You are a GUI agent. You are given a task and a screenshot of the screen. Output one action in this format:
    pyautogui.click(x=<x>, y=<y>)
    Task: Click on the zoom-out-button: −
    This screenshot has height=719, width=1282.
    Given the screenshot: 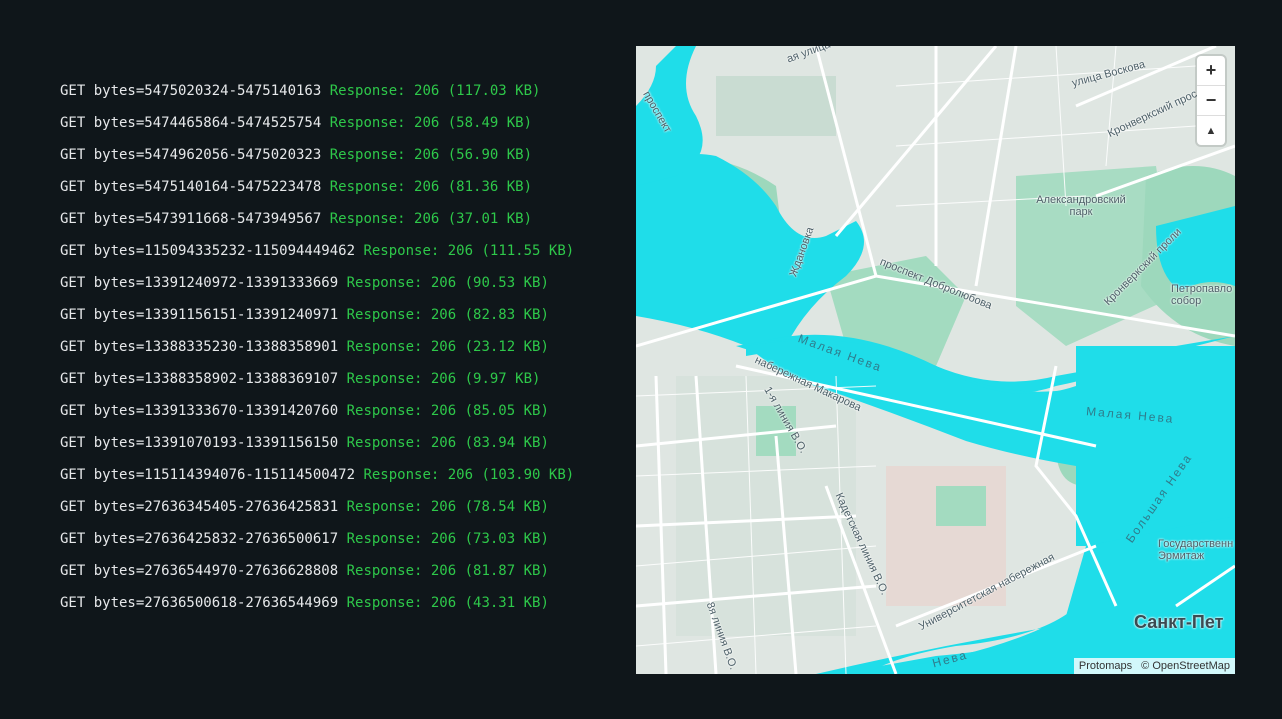 What is the action you would take?
    pyautogui.click(x=1211, y=101)
    